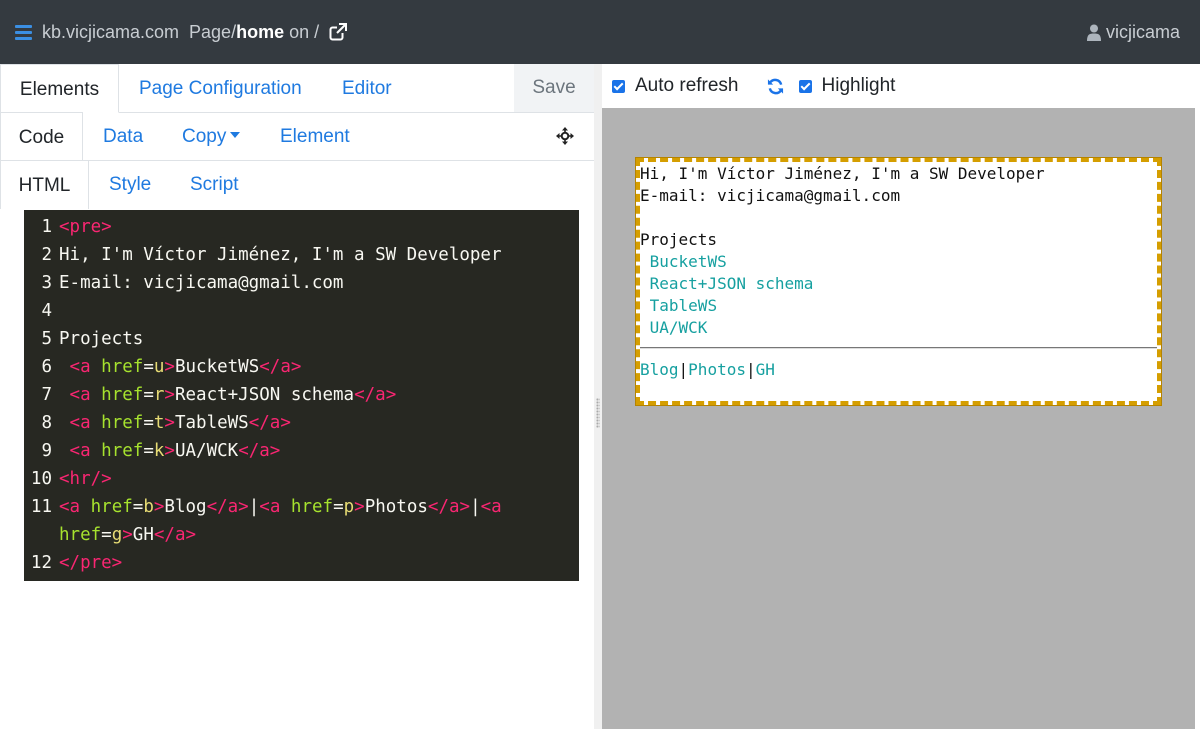 This screenshot has width=1200, height=729. Describe the element at coordinates (44, 184) in the screenshot. I see `tab-html: HTML` at that location.